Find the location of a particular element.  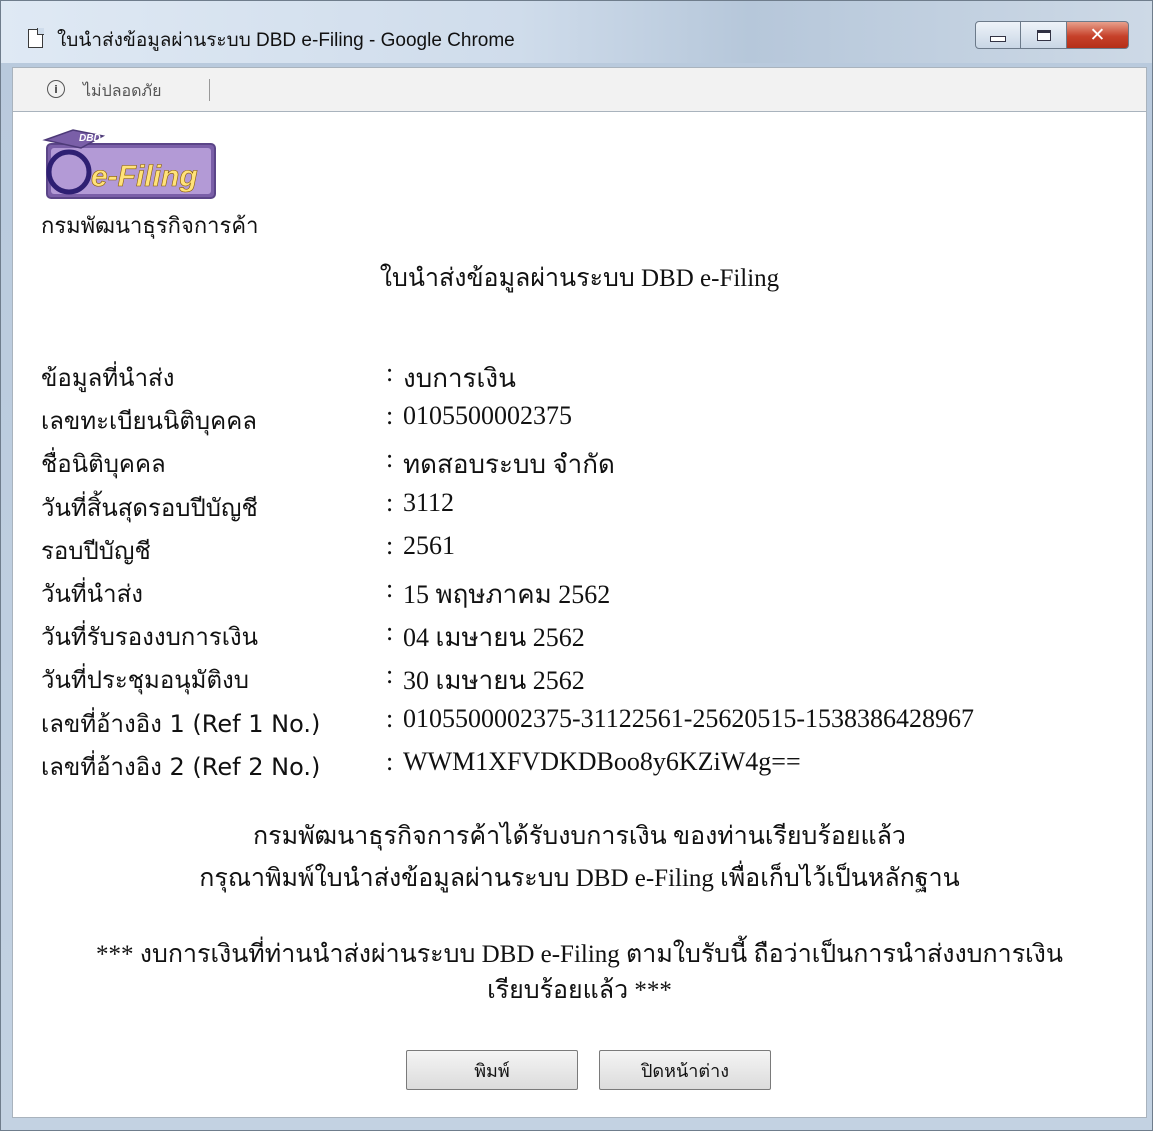

field-value: 30 เมษายน 2562 is located at coordinates (494, 681).